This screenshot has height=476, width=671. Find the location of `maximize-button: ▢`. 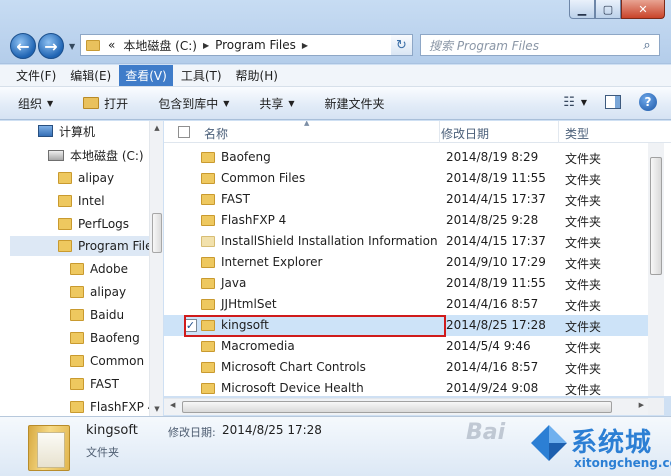

maximize-button: ▢ is located at coordinates (608, 9).